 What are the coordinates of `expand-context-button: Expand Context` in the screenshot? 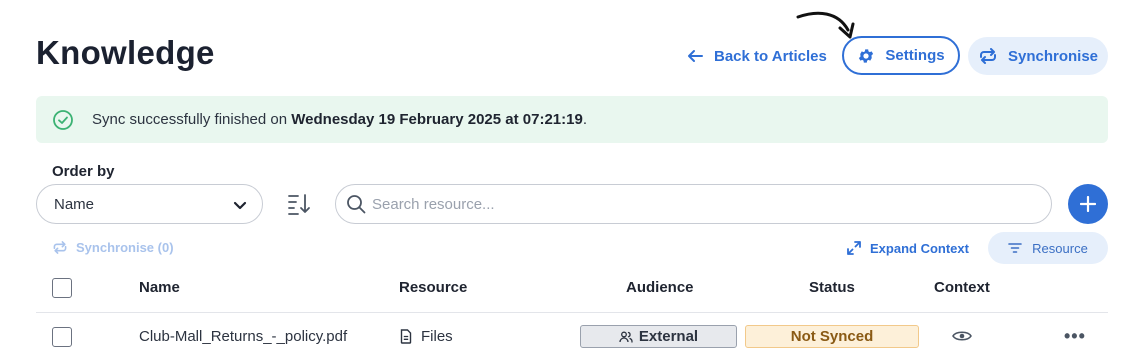 It's located at (907, 248).